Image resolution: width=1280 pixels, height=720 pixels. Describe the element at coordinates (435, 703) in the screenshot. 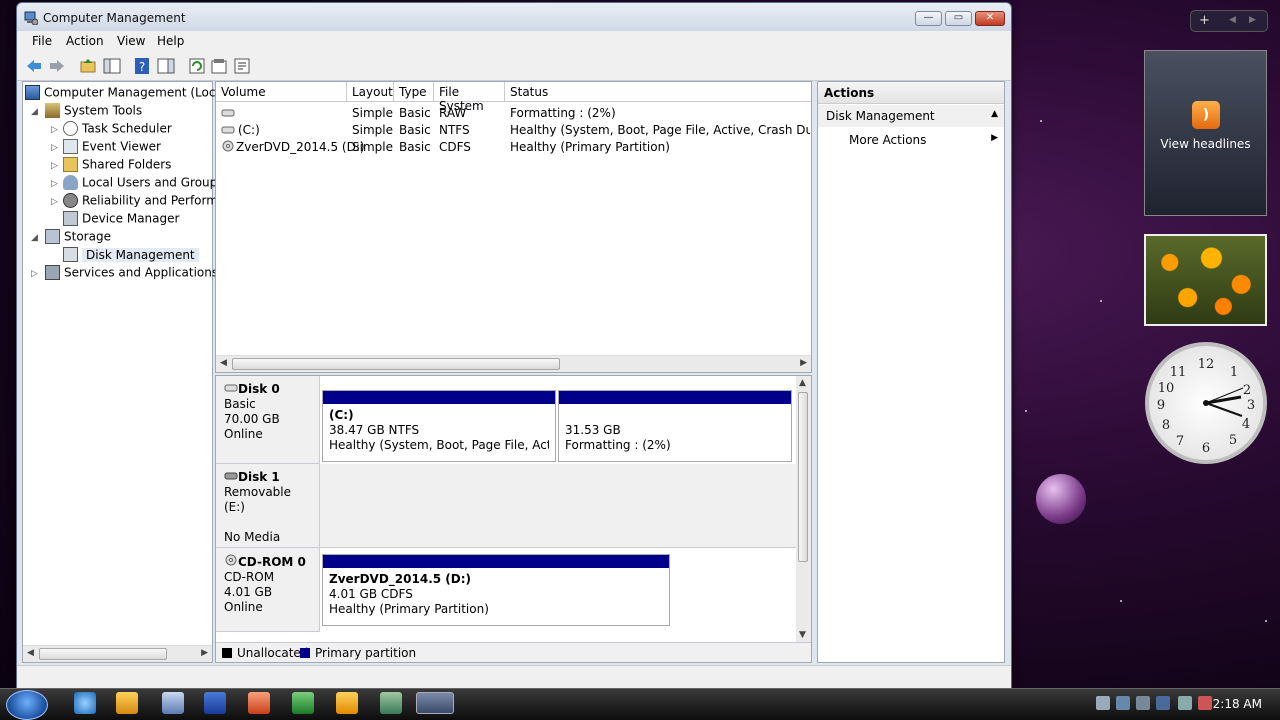

I see `computer-management-taskbar-icon` at that location.